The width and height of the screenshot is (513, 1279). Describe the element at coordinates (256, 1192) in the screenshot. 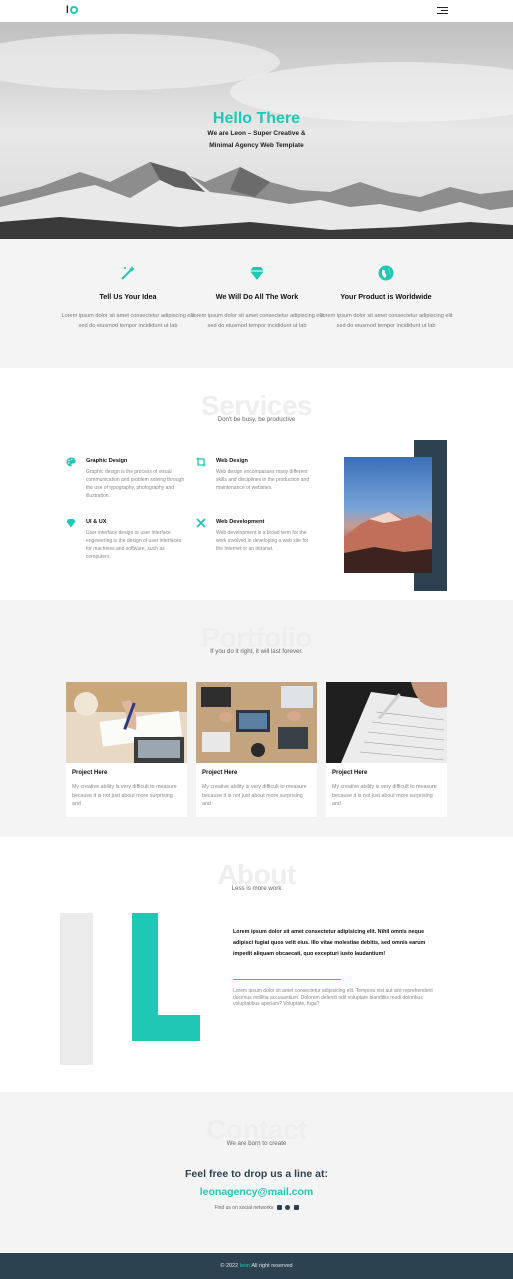

I see `contact-email-link: leonagency@mail.com` at that location.